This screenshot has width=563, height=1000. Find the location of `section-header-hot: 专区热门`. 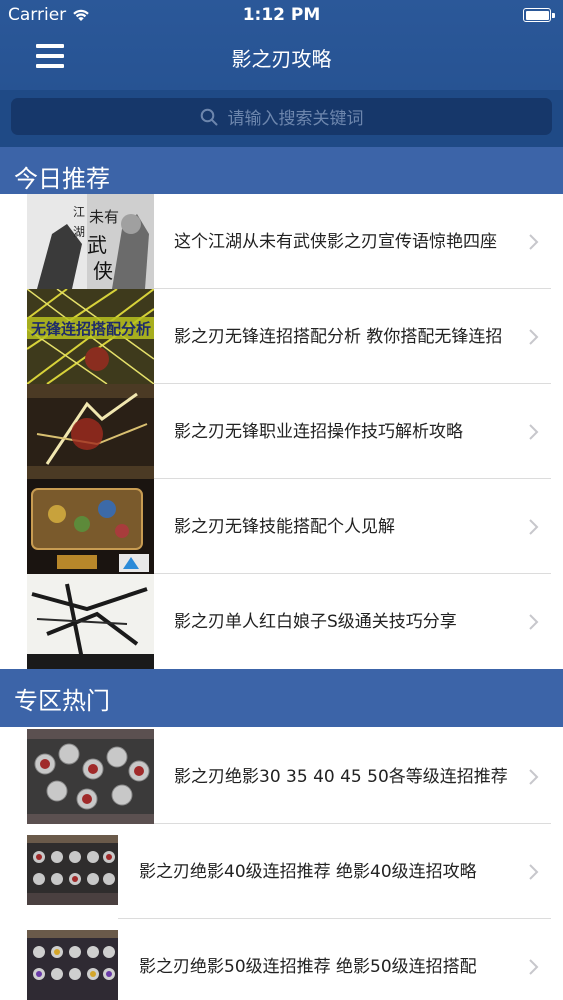

section-header-hot: 专区热门 is located at coordinates (281, 698).